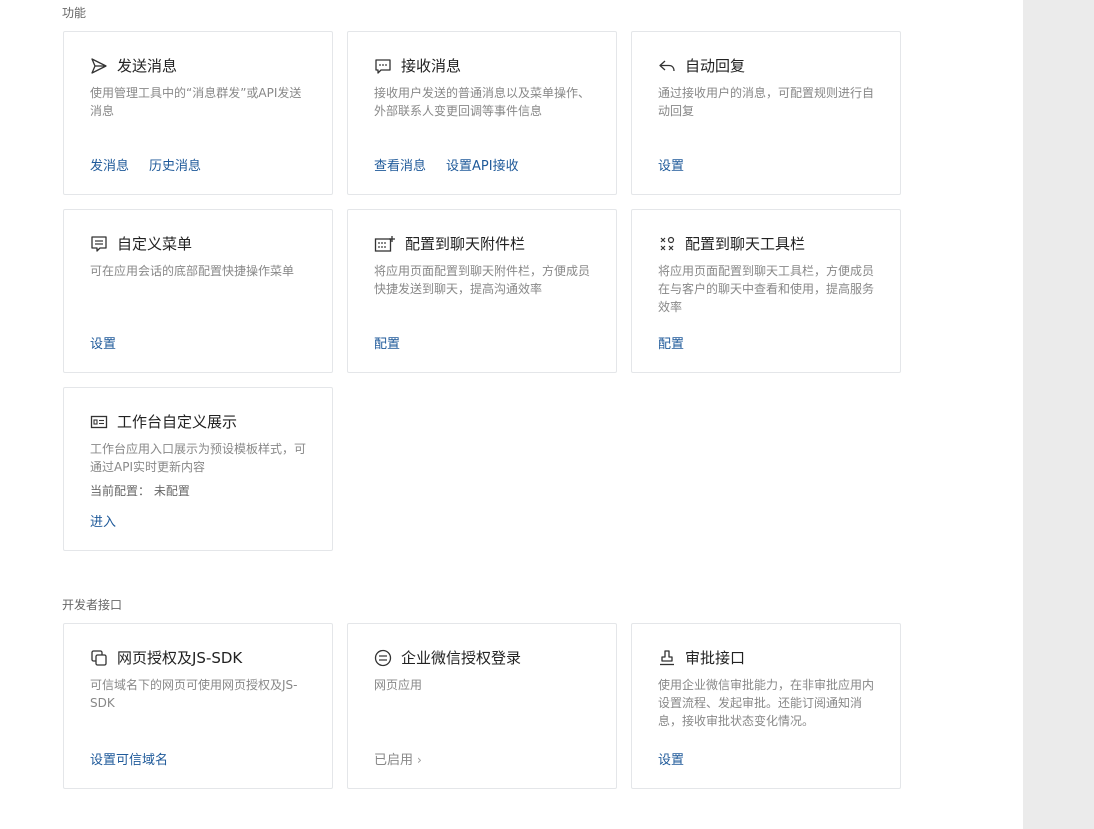 Image resolution: width=1094 pixels, height=829 pixels. What do you see at coordinates (140, 491) in the screenshot?
I see `current-config-status: 当前配置： 未配置` at bounding box center [140, 491].